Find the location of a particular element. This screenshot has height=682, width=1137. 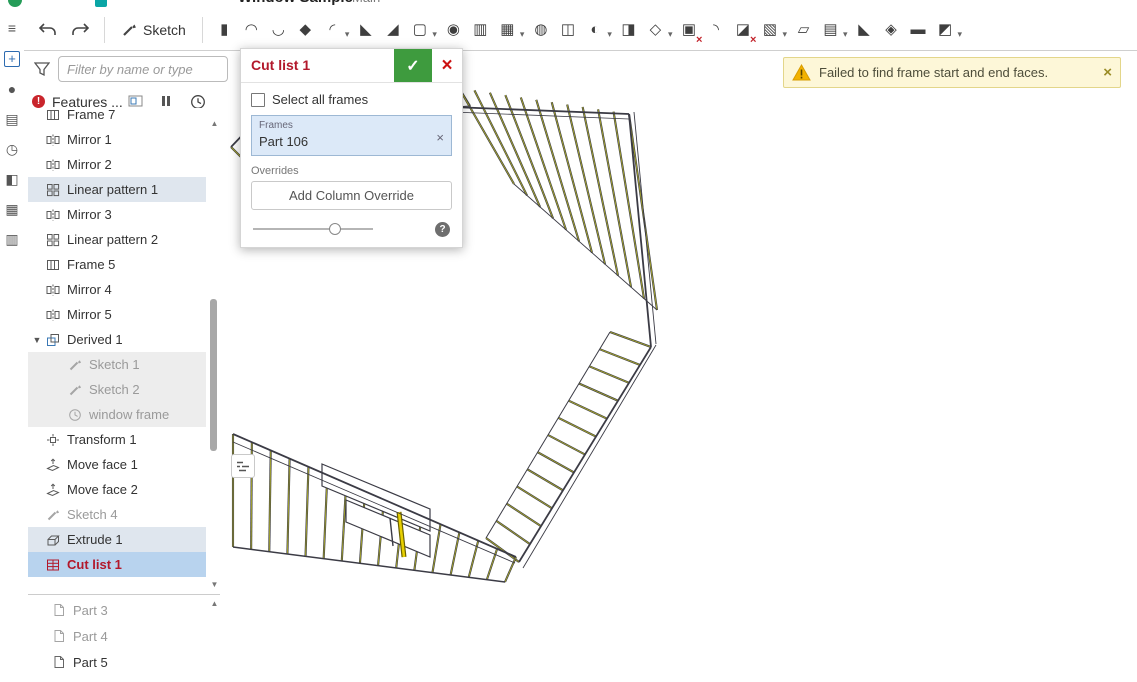

frames-selection-field: Frames Part 106 × is located at coordinates (351, 135).